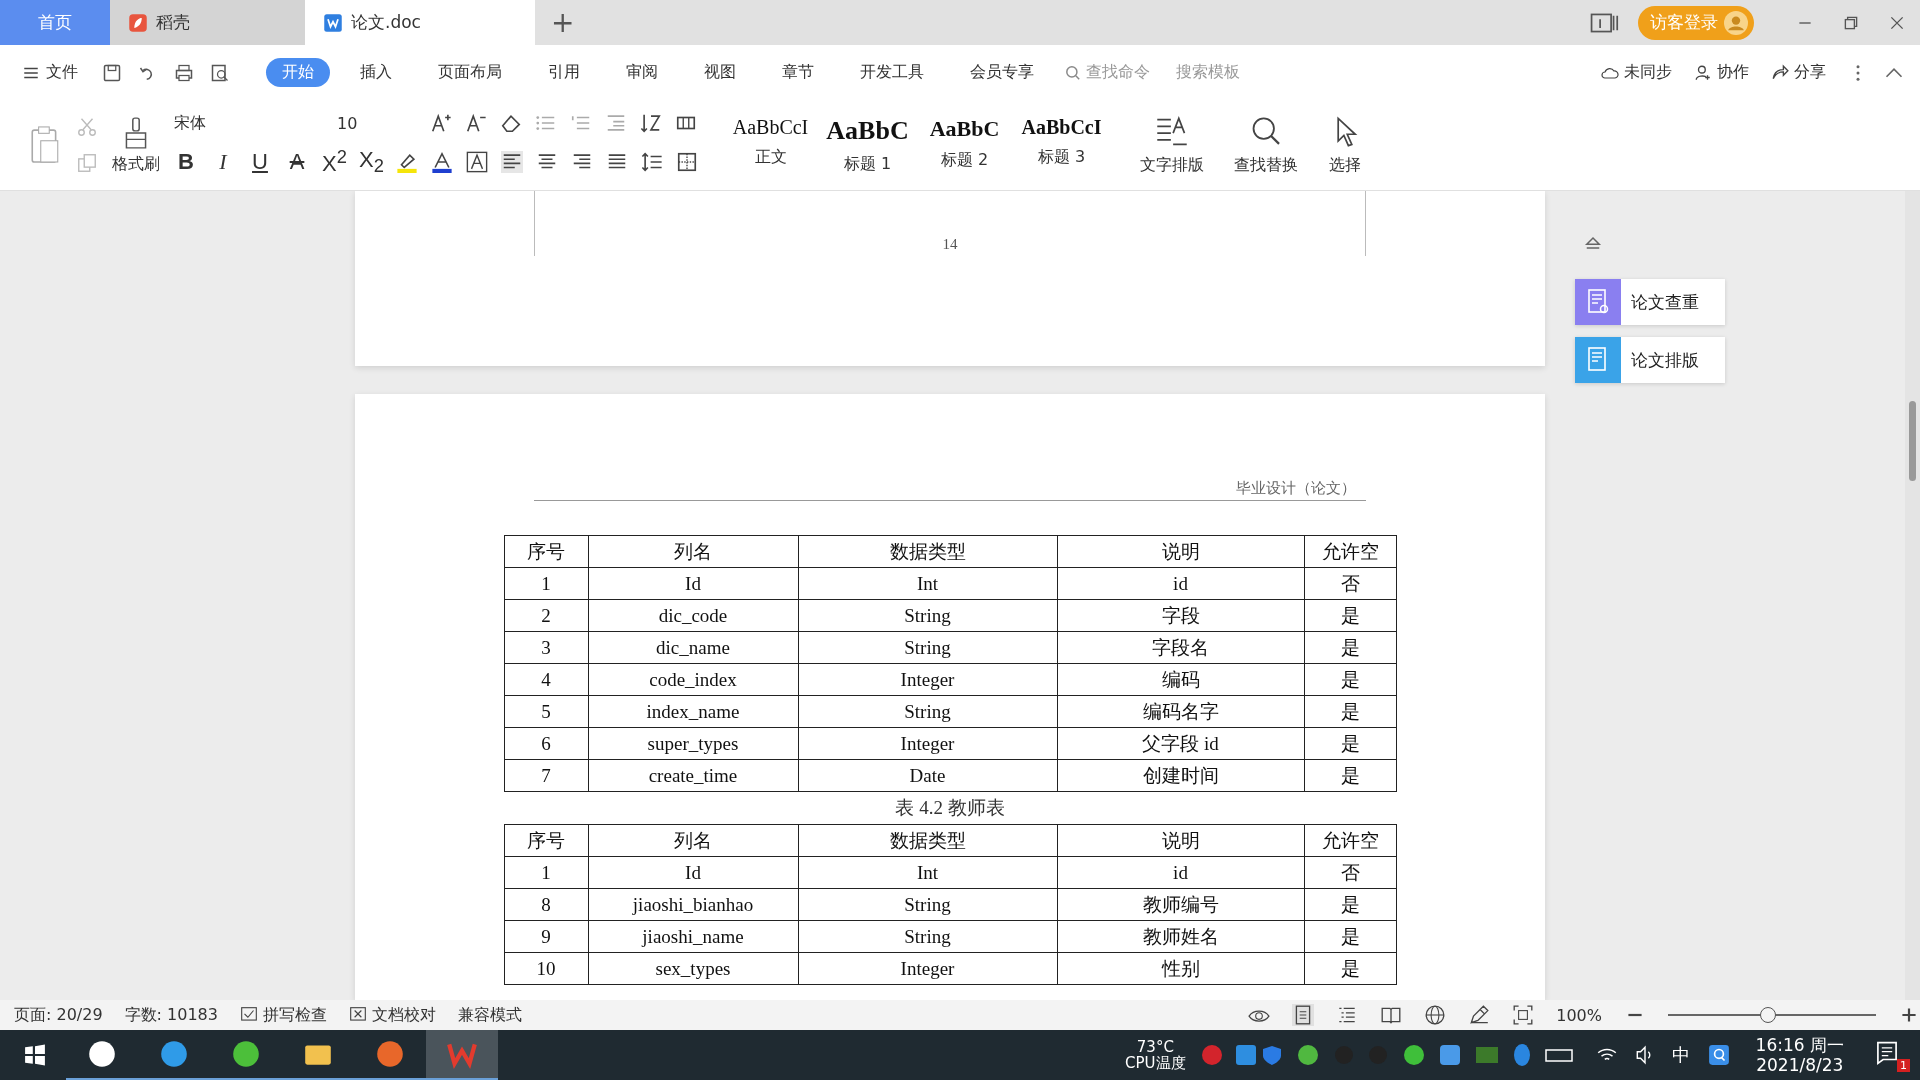  What do you see at coordinates (442, 162) in the screenshot?
I see `font-color-icon` at bounding box center [442, 162].